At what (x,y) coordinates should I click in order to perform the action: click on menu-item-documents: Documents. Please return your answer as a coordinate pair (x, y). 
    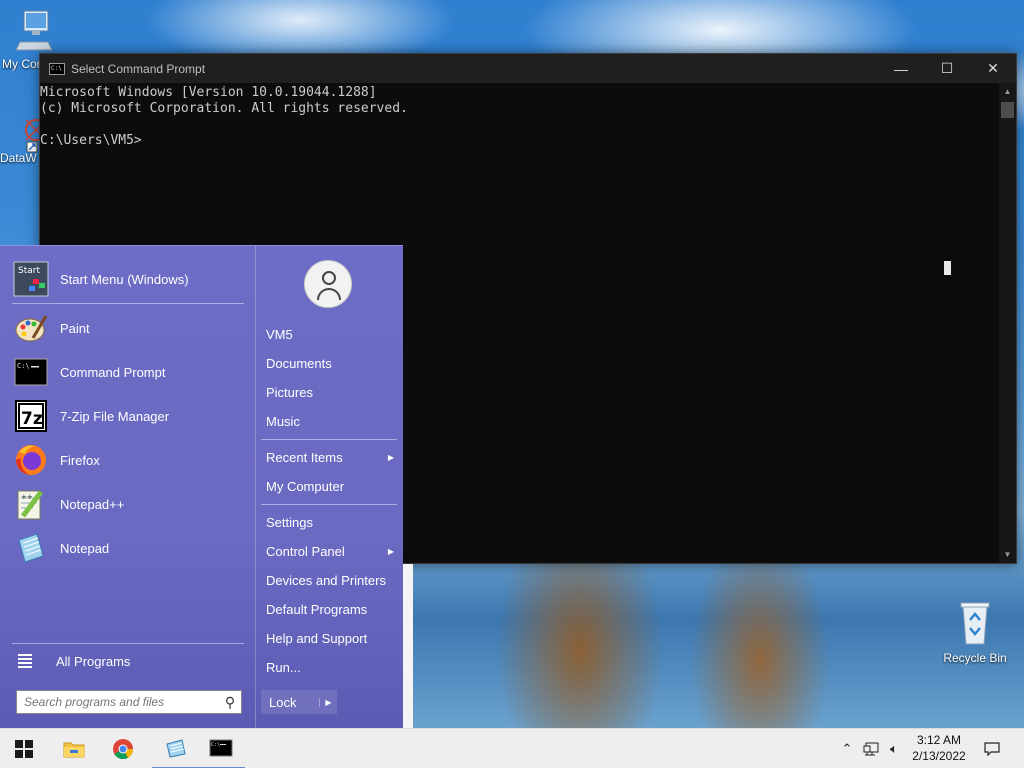
    Looking at the image, I should click on (332, 363).